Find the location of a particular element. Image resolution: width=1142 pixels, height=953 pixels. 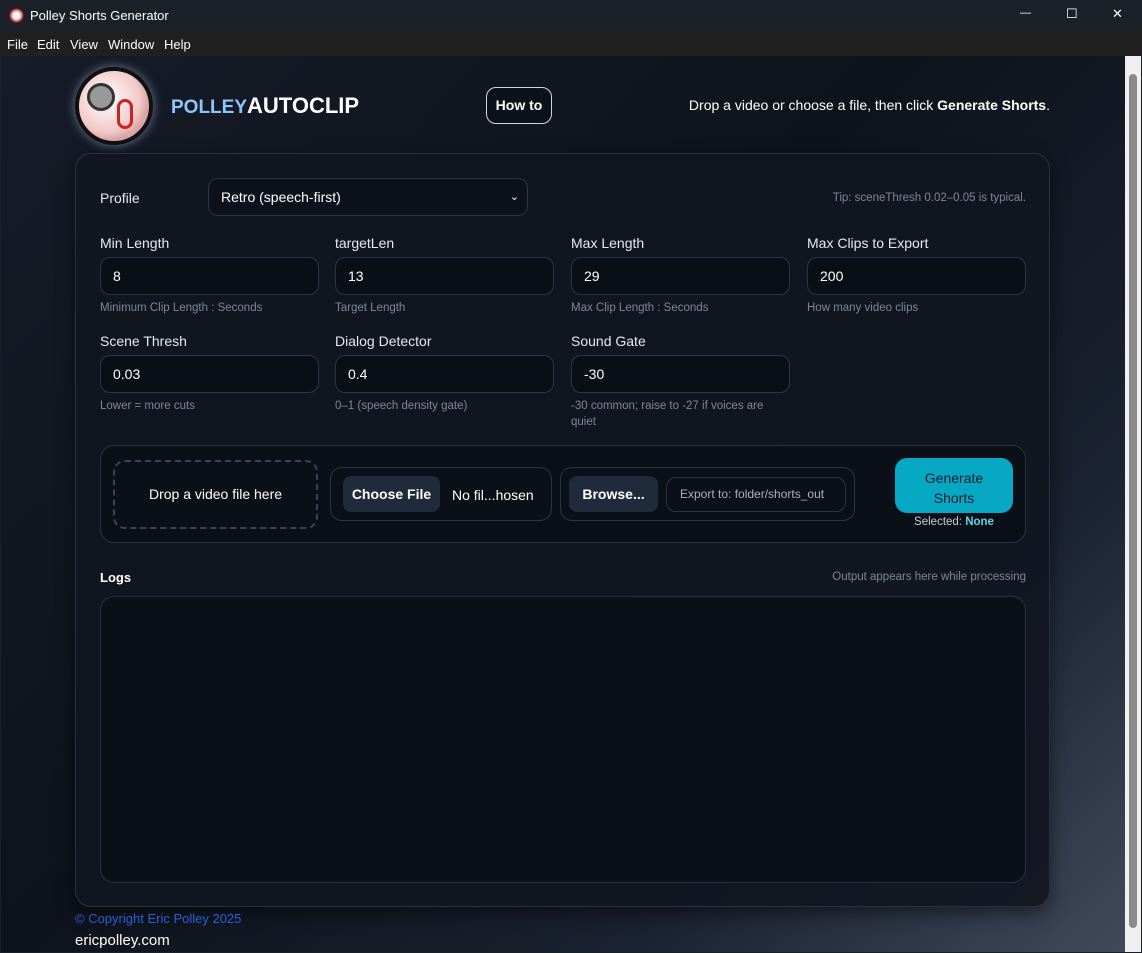

chevron-down-icon: ⌄ is located at coordinates (514, 197).